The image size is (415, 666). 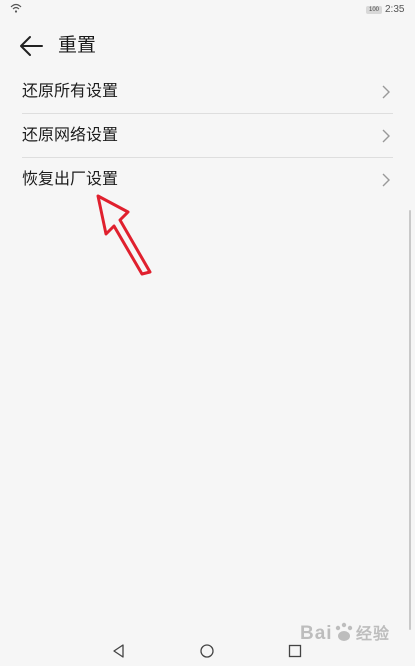 What do you see at coordinates (124, 235) in the screenshot?
I see `annotation-arrow` at bounding box center [124, 235].